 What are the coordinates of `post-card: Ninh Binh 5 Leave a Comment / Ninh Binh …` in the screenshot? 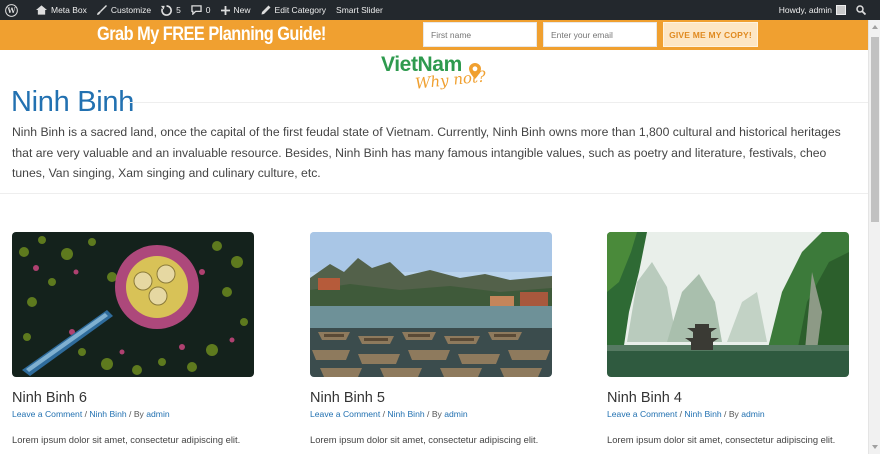 It's located at (431, 340).